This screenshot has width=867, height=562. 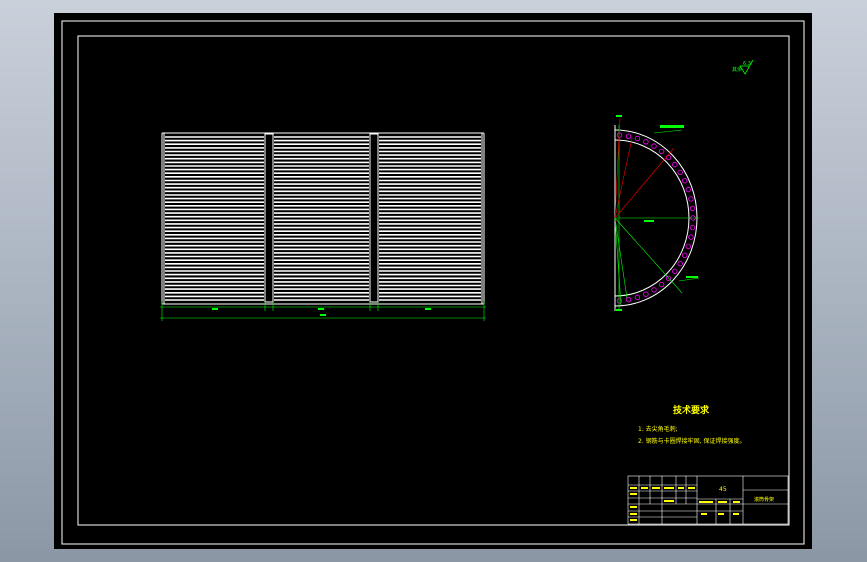 I want to click on ring-side-view, so click(x=657, y=213).